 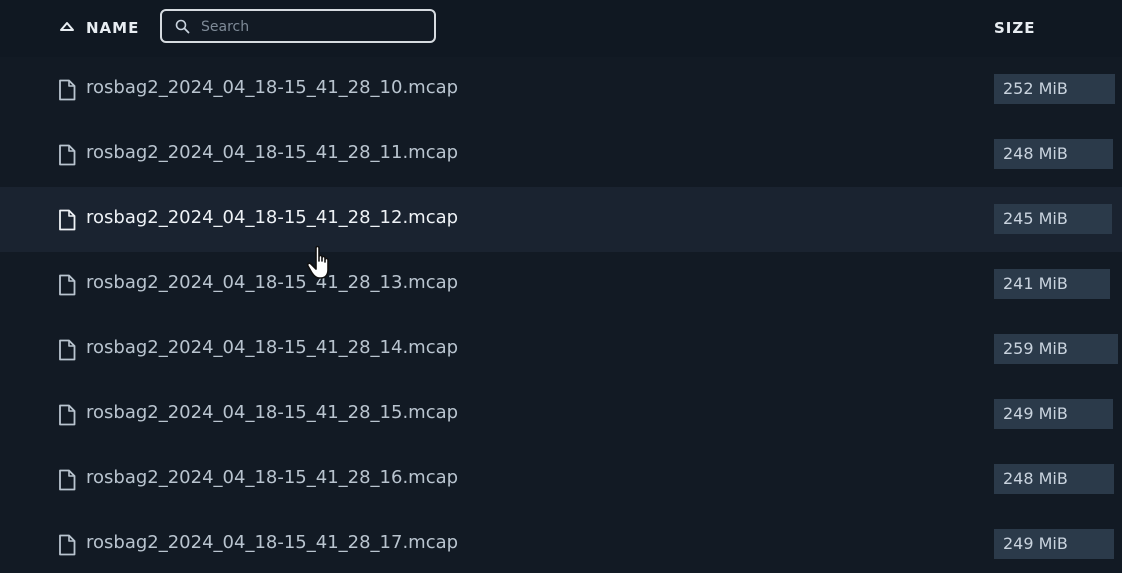 What do you see at coordinates (561, 28) in the screenshot?
I see `list-header: NAME SIZE` at bounding box center [561, 28].